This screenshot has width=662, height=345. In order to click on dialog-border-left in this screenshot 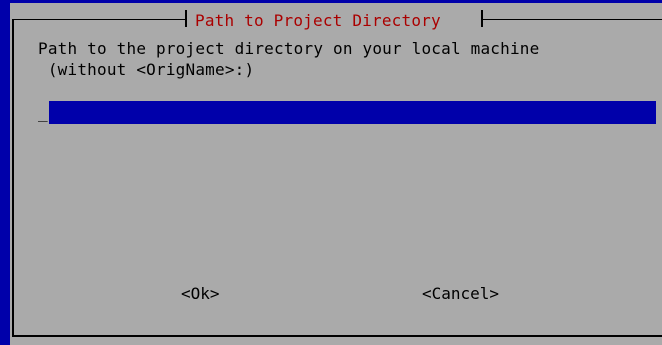, I will do `click(13, 177)`.